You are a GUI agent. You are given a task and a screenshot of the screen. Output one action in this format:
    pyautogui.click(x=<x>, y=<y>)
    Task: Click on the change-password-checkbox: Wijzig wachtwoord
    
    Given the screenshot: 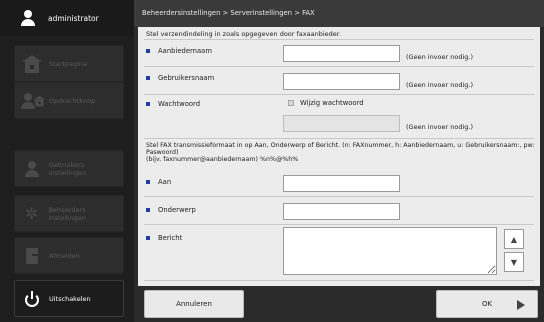 What is the action you would take?
    pyautogui.click(x=326, y=103)
    